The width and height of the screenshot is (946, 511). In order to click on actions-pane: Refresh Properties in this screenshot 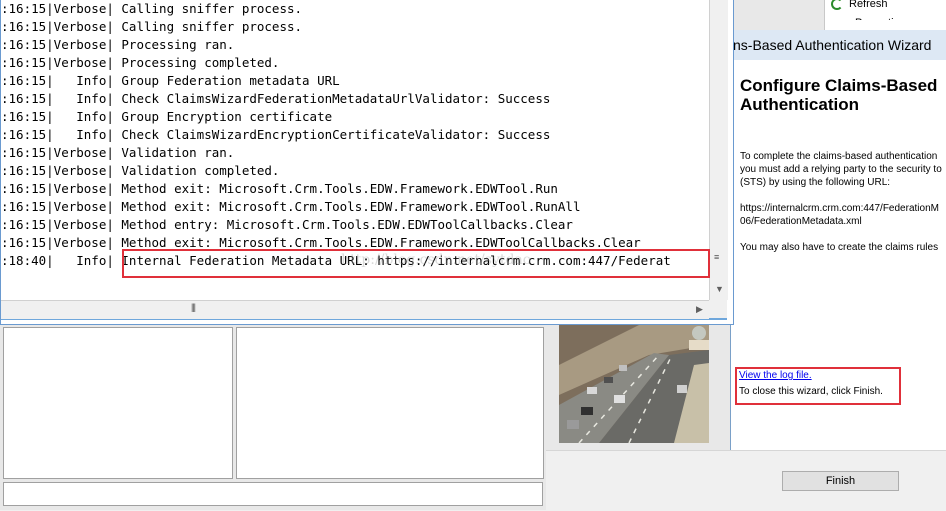, I will do `click(885, 15)`.